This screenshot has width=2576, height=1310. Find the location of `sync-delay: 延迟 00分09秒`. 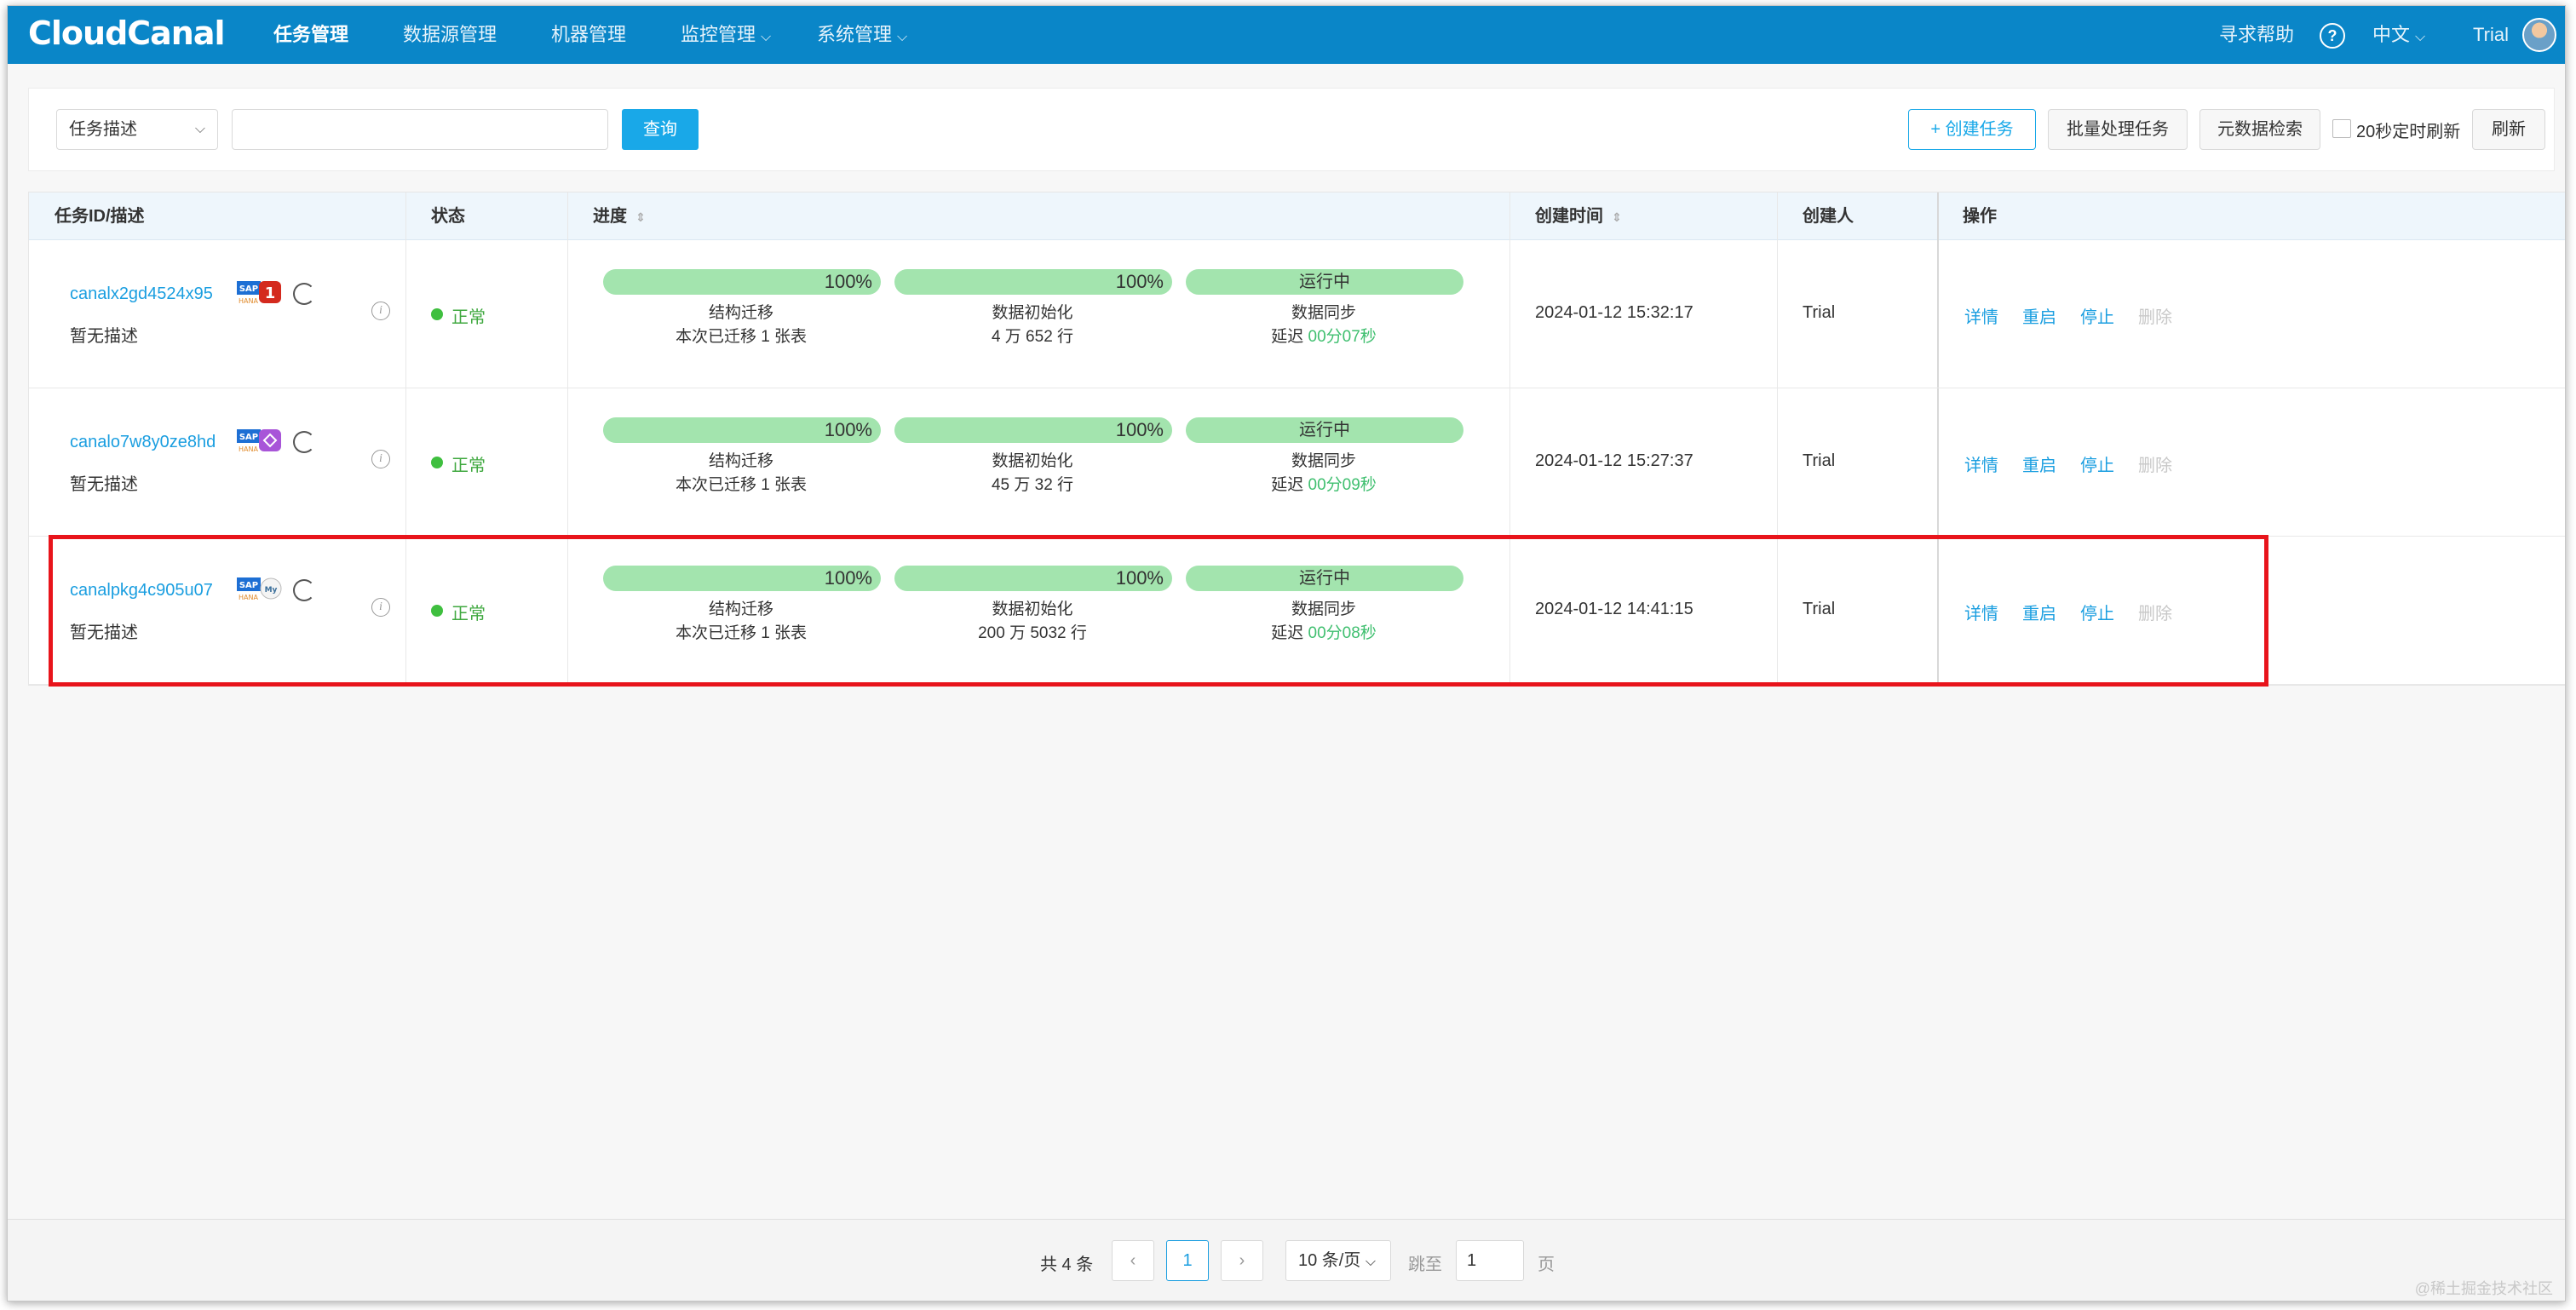

sync-delay: 延迟 00分09秒 is located at coordinates (1324, 485).